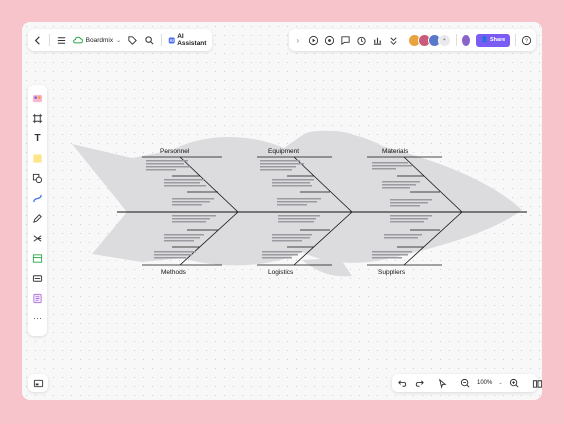 The width and height of the screenshot is (564, 424). What do you see at coordinates (393, 40) in the screenshot?
I see `expand-icon` at bounding box center [393, 40].